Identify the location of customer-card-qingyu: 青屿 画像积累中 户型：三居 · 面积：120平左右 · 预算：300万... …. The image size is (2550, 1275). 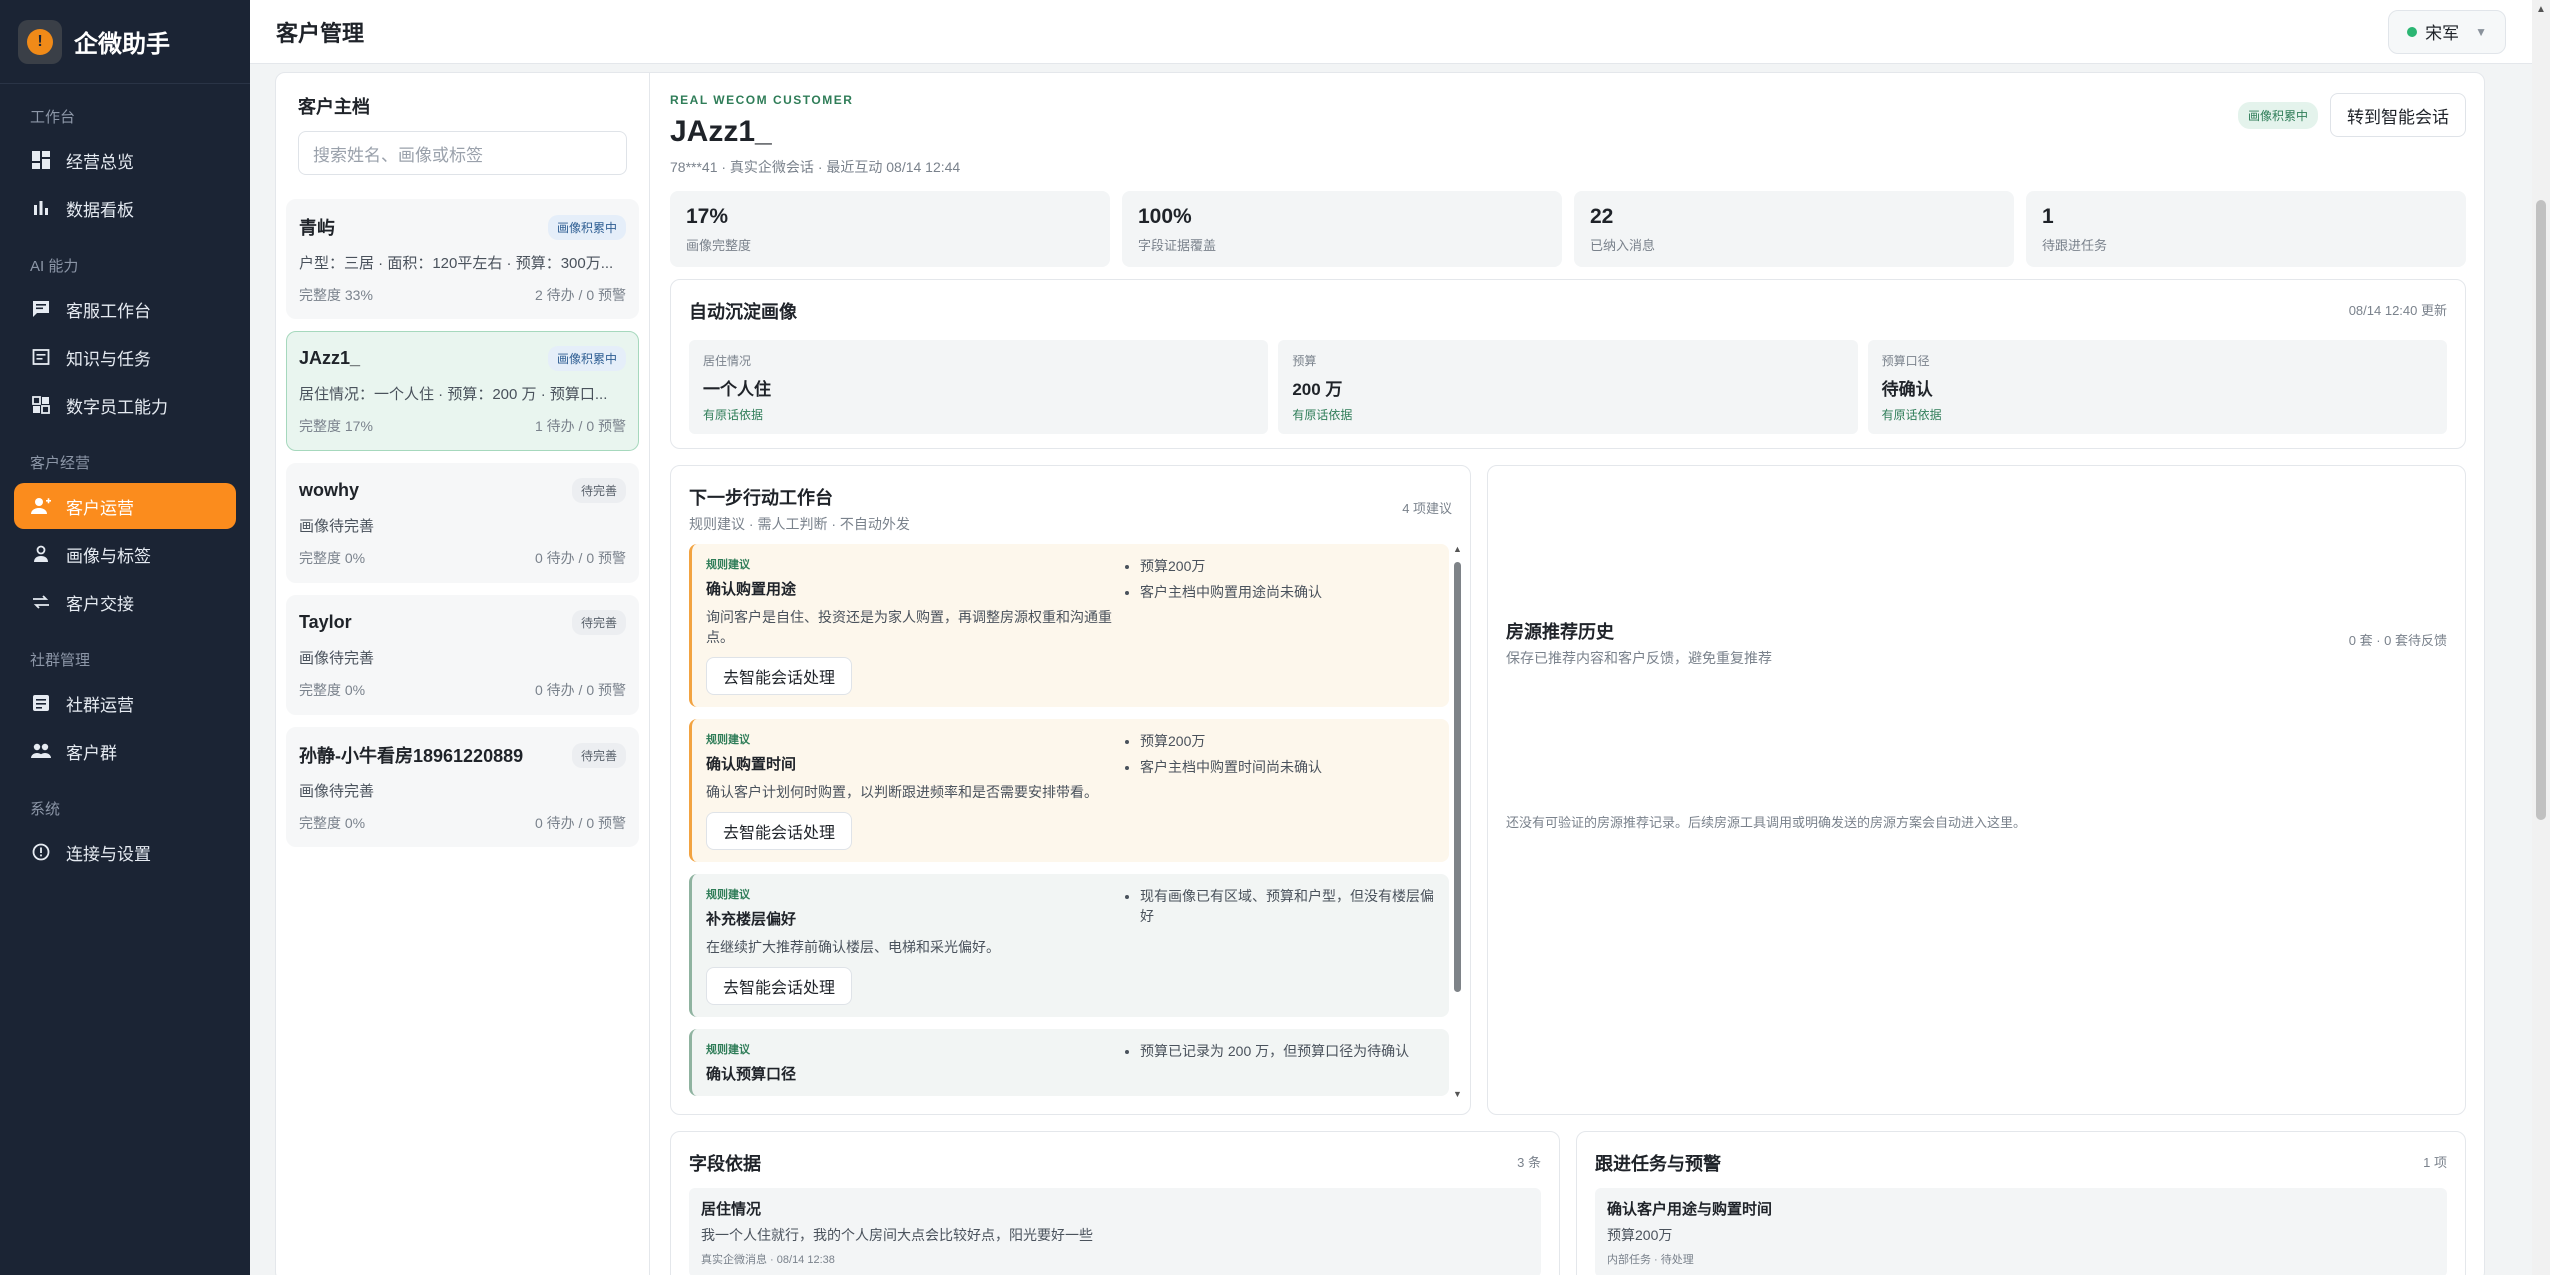
(462, 259).